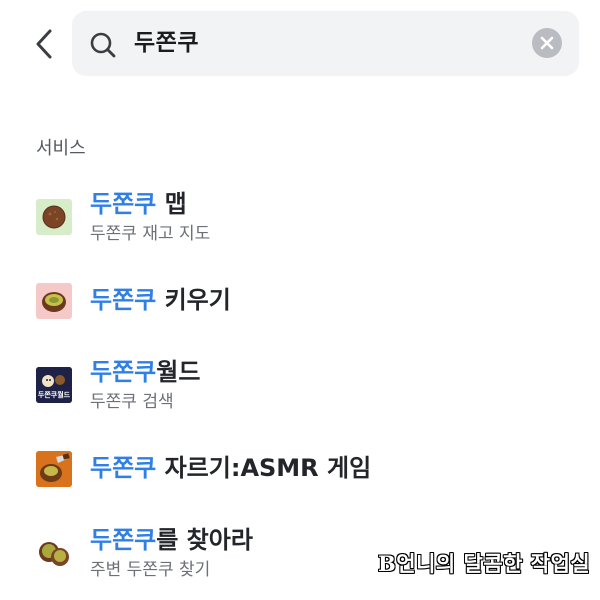  I want to click on search-input: 두쫀쿠, so click(166, 43).